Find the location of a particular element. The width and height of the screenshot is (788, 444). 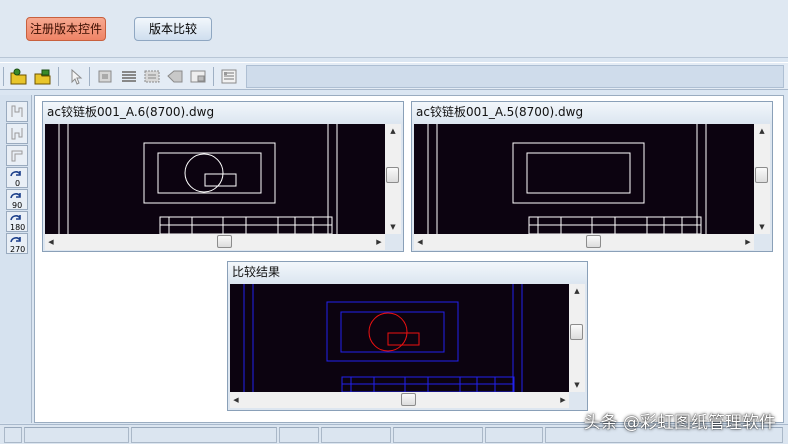

shape-icon is located at coordinates (175, 76).